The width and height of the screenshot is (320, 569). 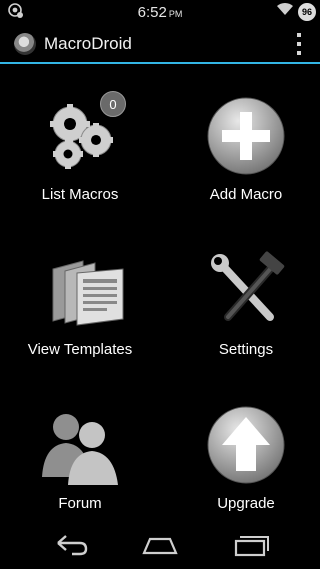 What do you see at coordinates (246, 136) in the screenshot?
I see `plus-circle-icon` at bounding box center [246, 136].